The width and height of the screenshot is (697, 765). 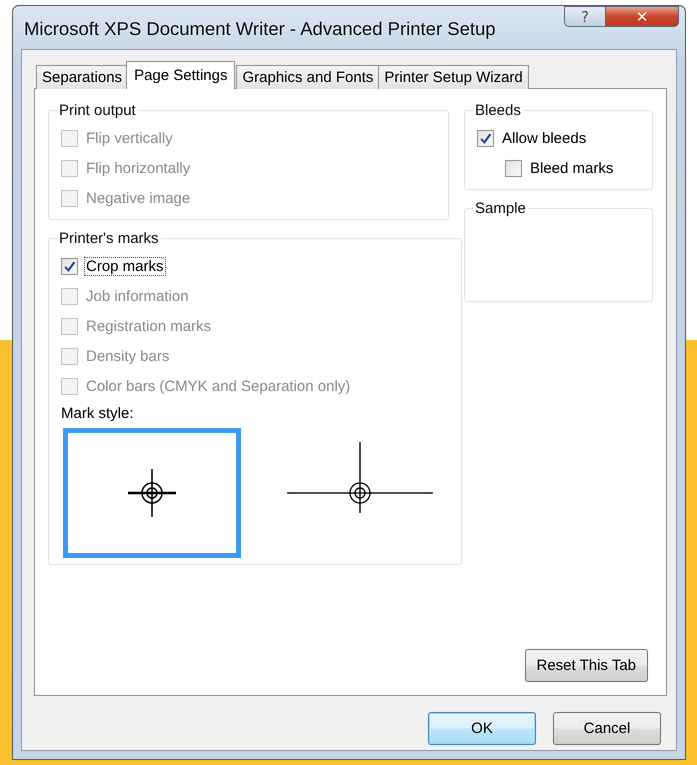 I want to click on group-title: Printer's marks, so click(x=109, y=238).